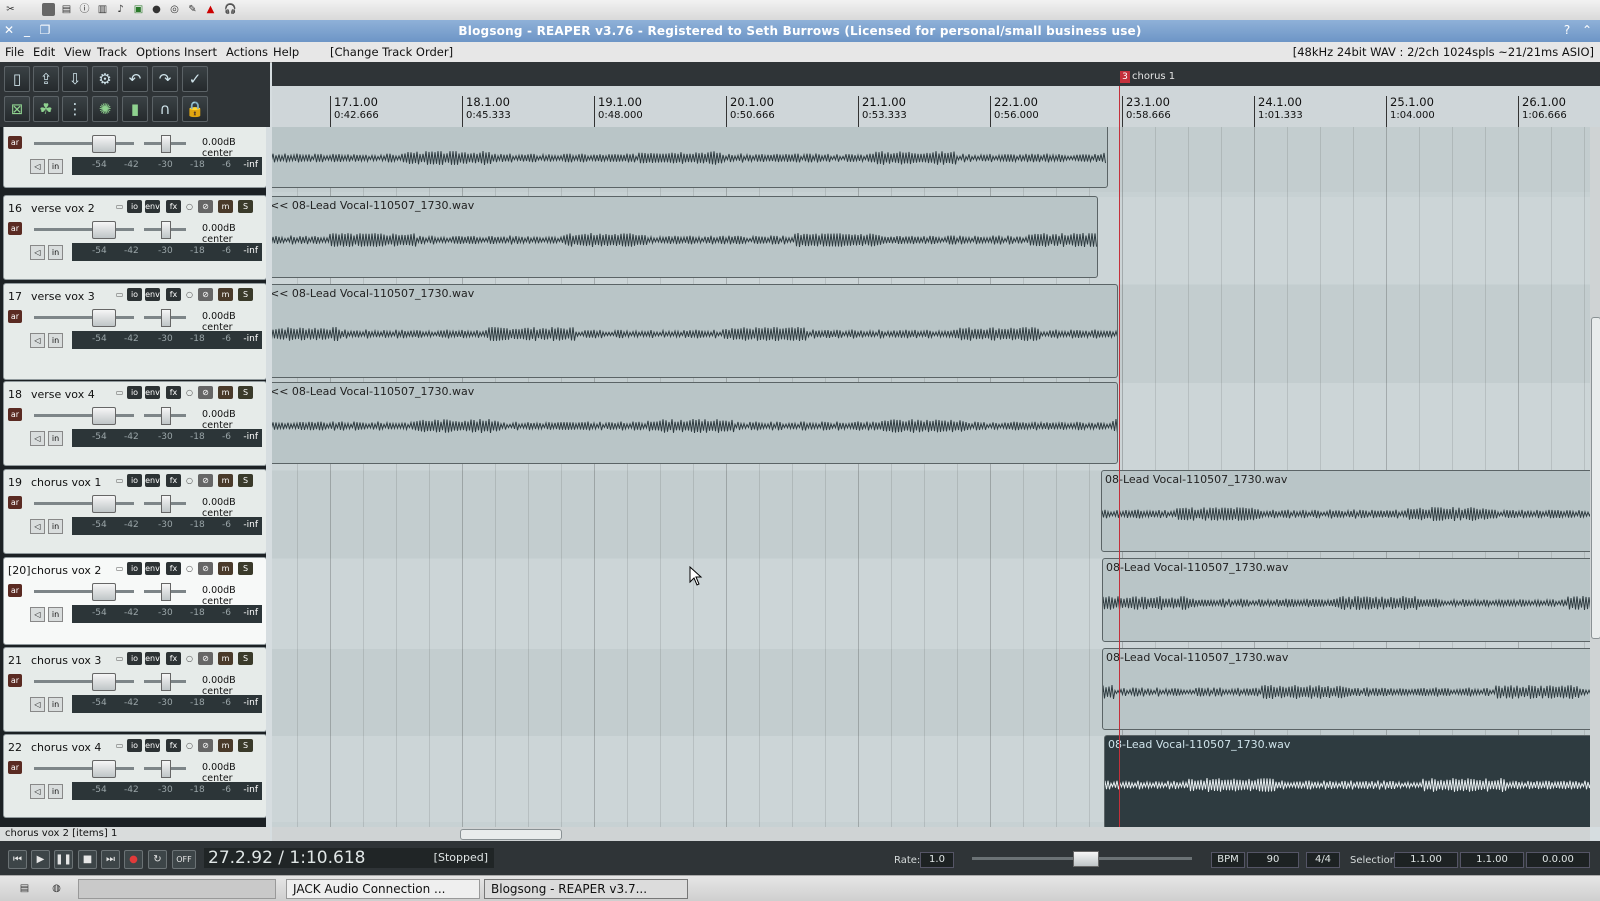 The height and width of the screenshot is (901, 1600). What do you see at coordinates (44, 52) in the screenshot?
I see `menu-edit: Edit` at bounding box center [44, 52].